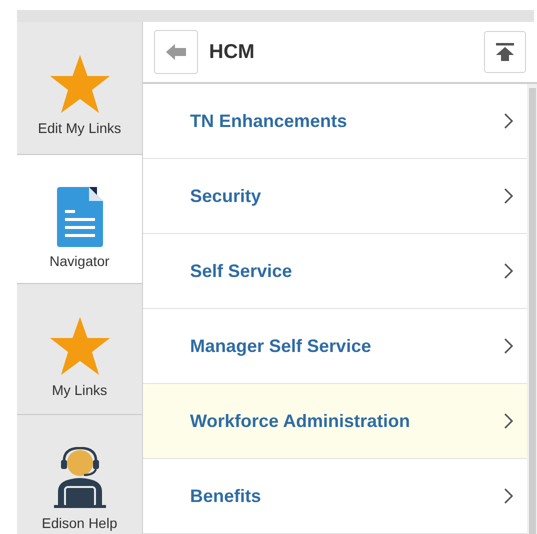  I want to click on back-button, so click(176, 52).